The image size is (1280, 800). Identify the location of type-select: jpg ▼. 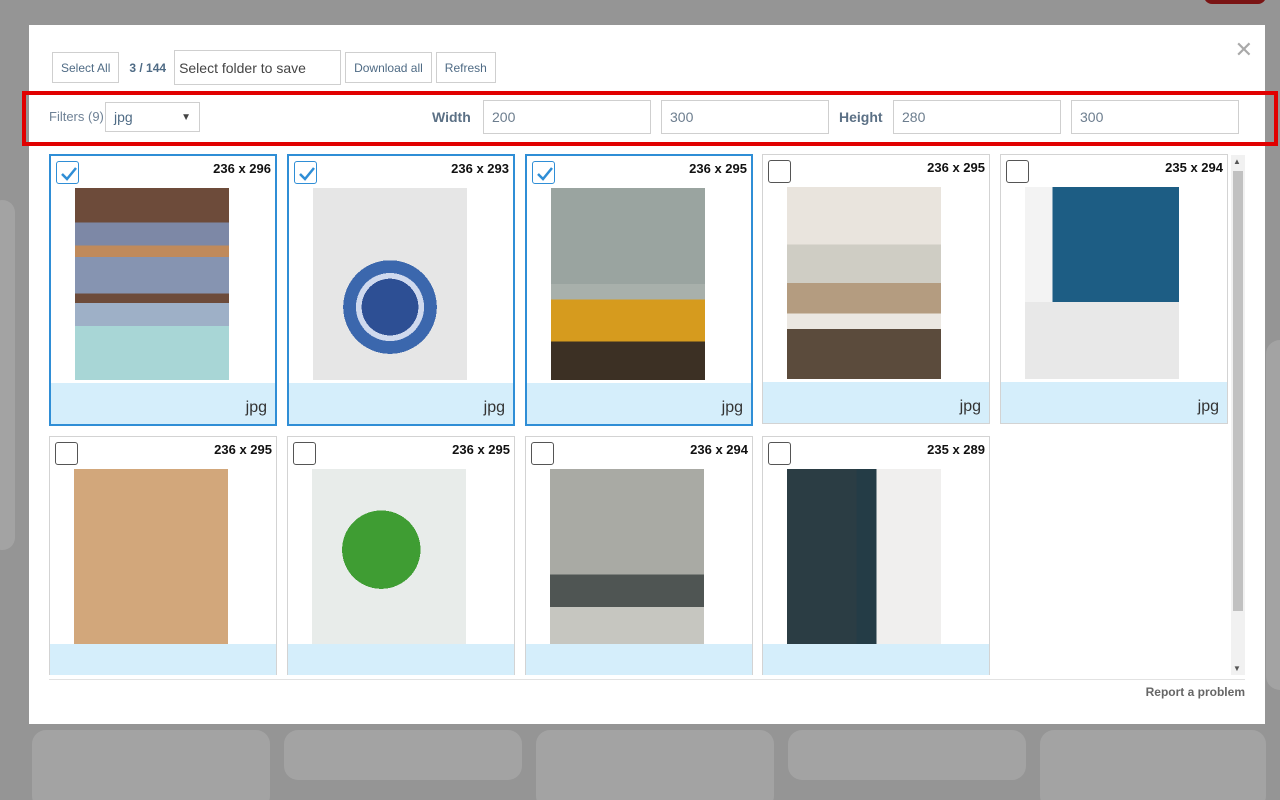
(152, 117).